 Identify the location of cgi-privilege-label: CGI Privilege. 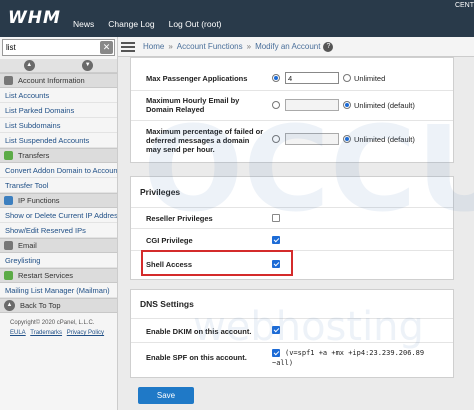
(169, 240).